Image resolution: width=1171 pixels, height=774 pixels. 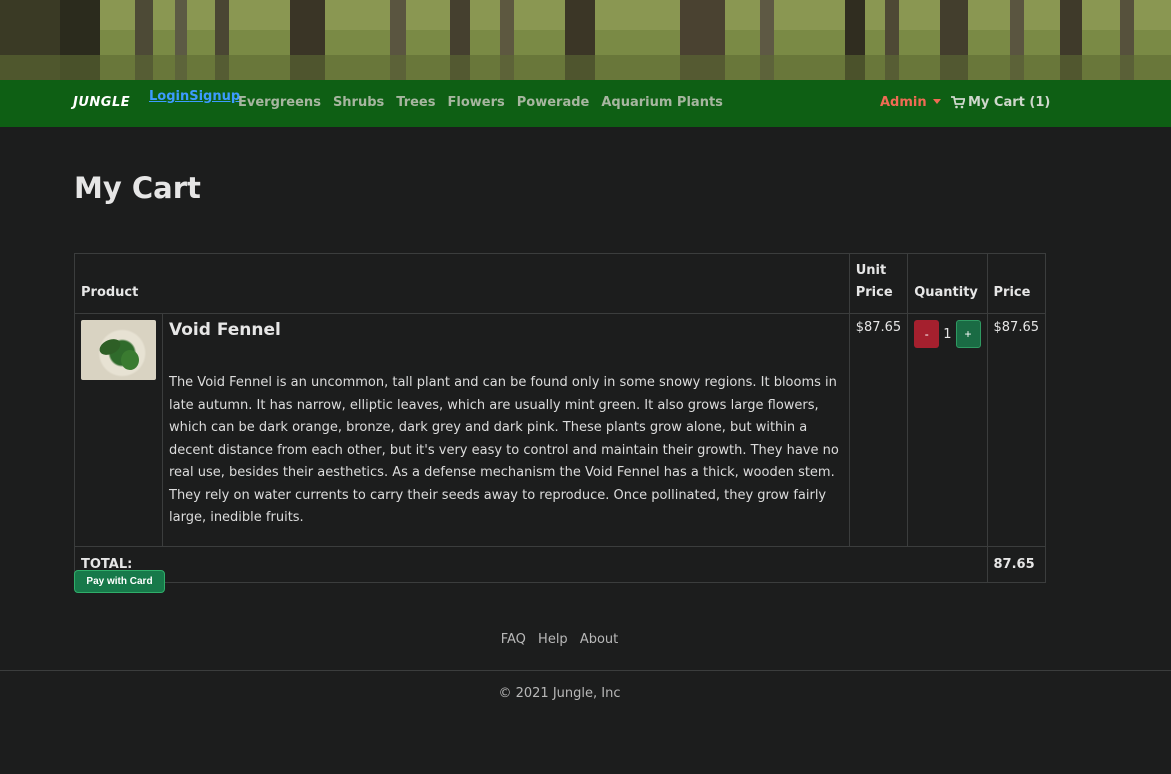 I want to click on product-thumbnail, so click(x=118, y=350).